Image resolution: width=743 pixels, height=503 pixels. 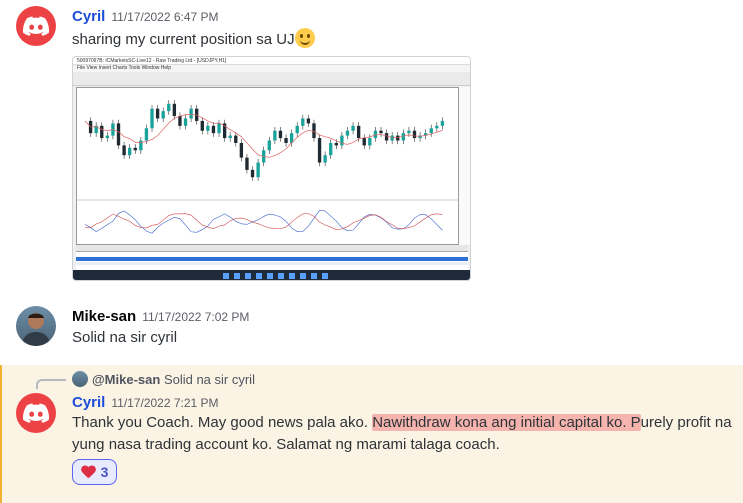 I want to click on taskbar-icons, so click(x=278, y=276).